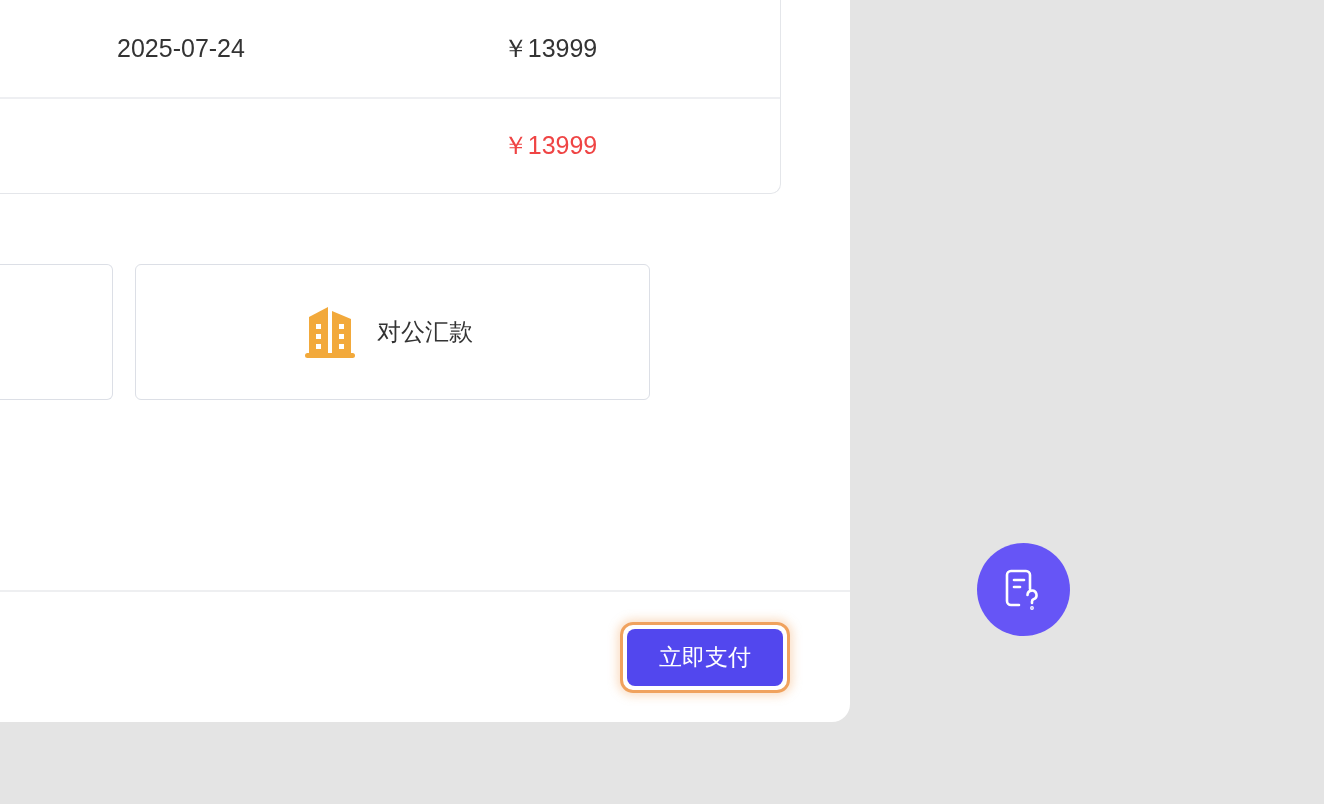 Image resolution: width=1324 pixels, height=804 pixels. What do you see at coordinates (550, 146) in the screenshot?
I see `total-amount: ￥13999` at bounding box center [550, 146].